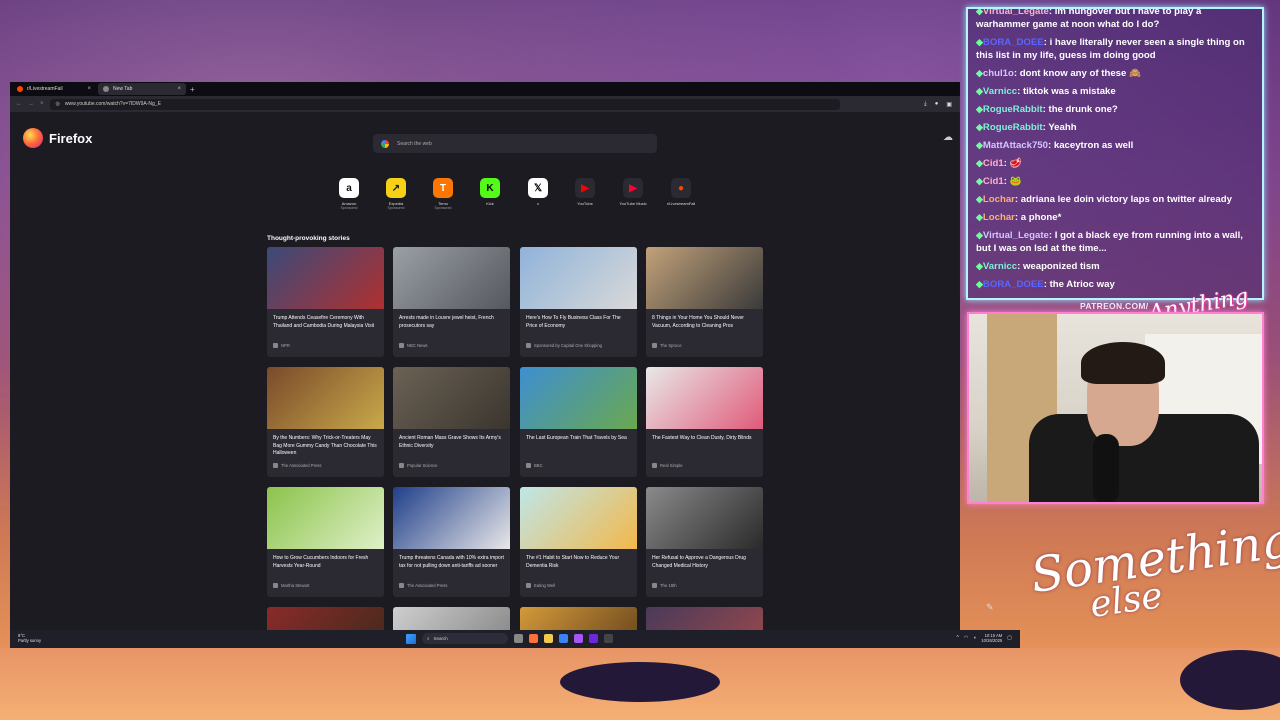 This screenshot has width=1280, height=720. Describe the element at coordinates (58, 104) in the screenshot. I see `site-info-icon: ◎` at that location.